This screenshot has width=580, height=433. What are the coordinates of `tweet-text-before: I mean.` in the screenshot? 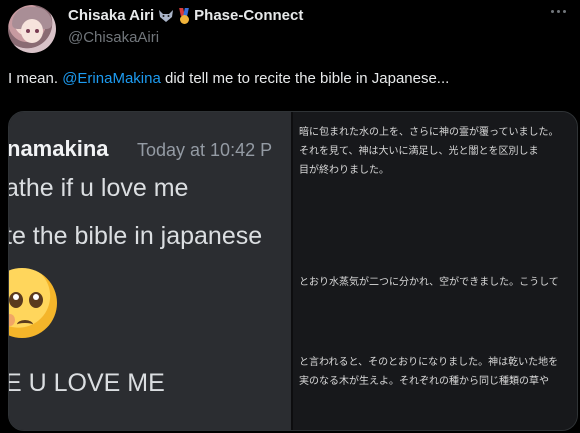 It's located at (35, 78).